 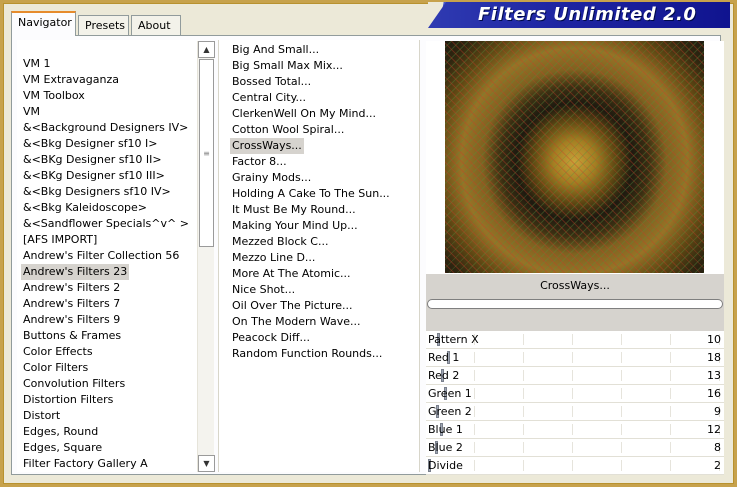 I want to click on param-label: Green 1, so click(x=450, y=393).